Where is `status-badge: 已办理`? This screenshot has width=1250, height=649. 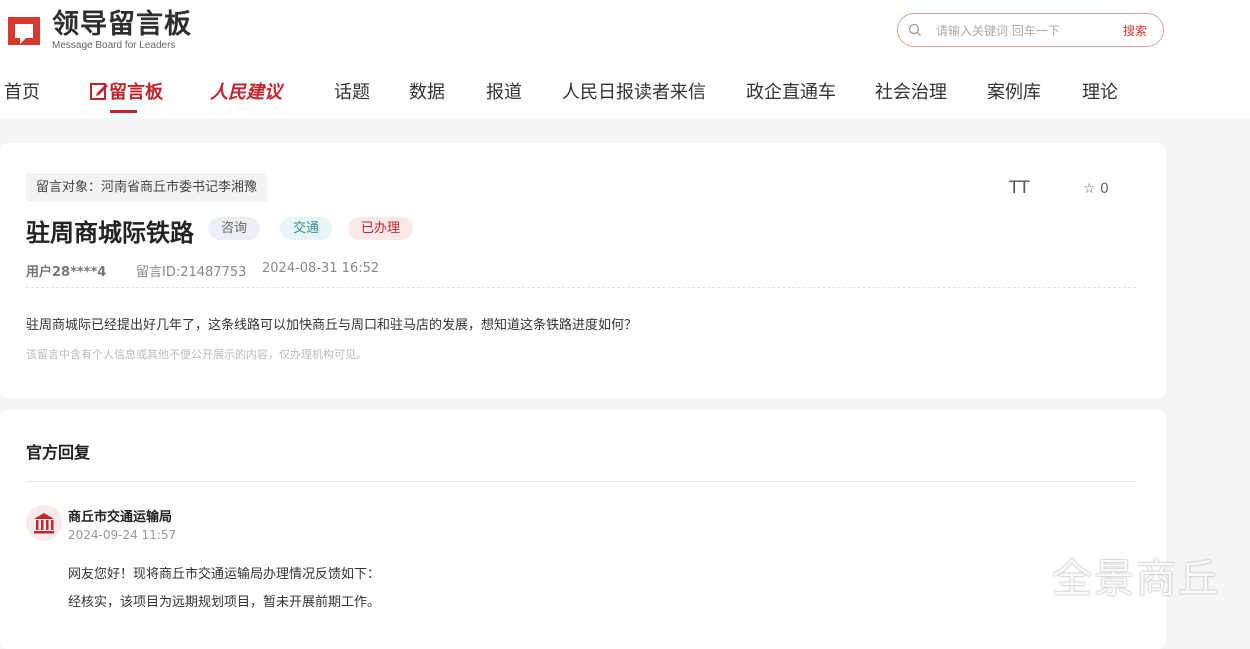
status-badge: 已办理 is located at coordinates (381, 228).